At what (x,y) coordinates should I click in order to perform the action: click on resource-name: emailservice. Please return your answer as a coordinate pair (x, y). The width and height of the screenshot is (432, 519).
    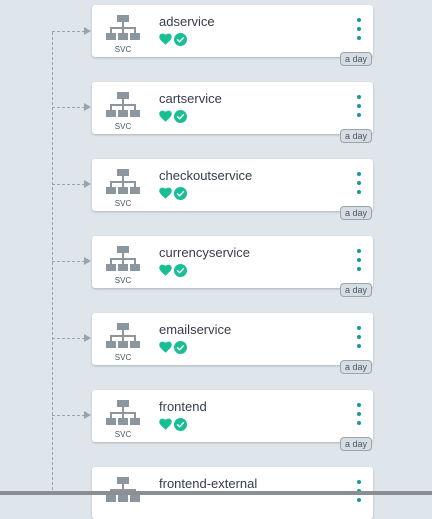
    Looking at the image, I should click on (195, 329).